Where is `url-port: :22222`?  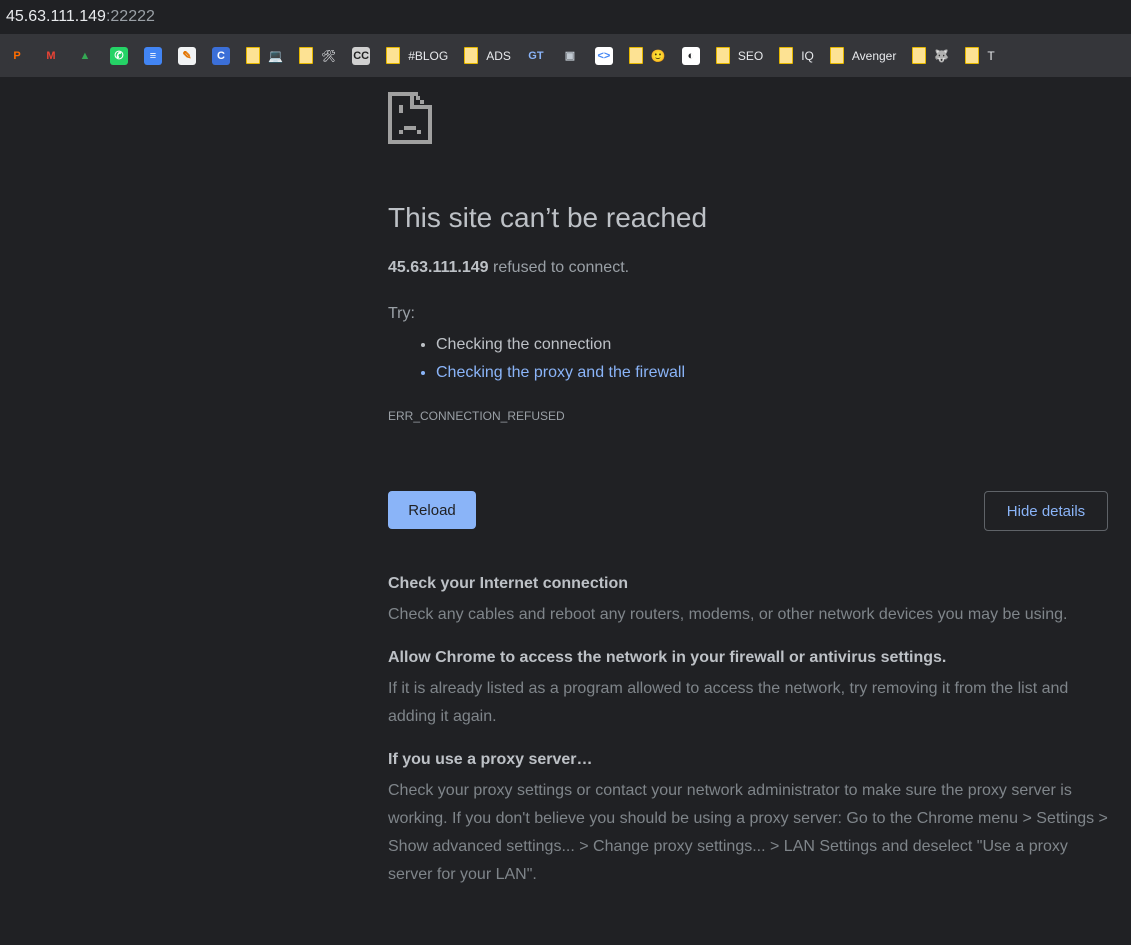
url-port: :22222 is located at coordinates (130, 16).